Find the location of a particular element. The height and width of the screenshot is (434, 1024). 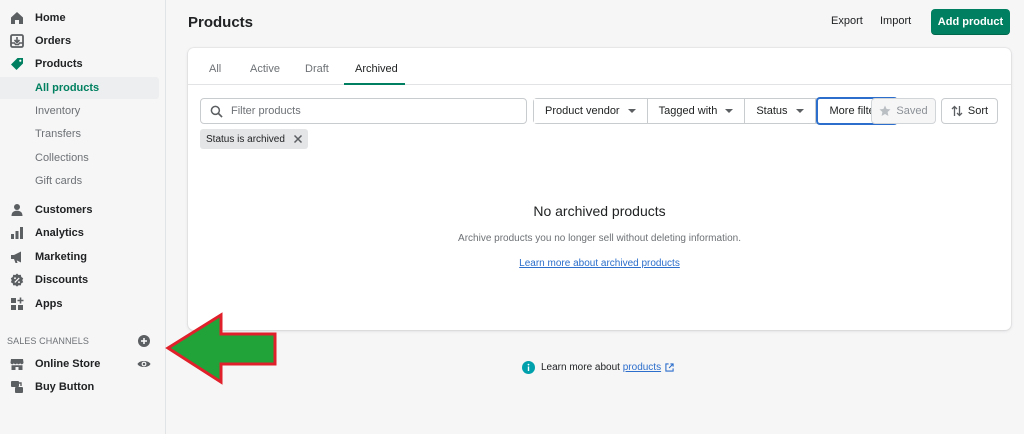

import-button: Import is located at coordinates (895, 21).